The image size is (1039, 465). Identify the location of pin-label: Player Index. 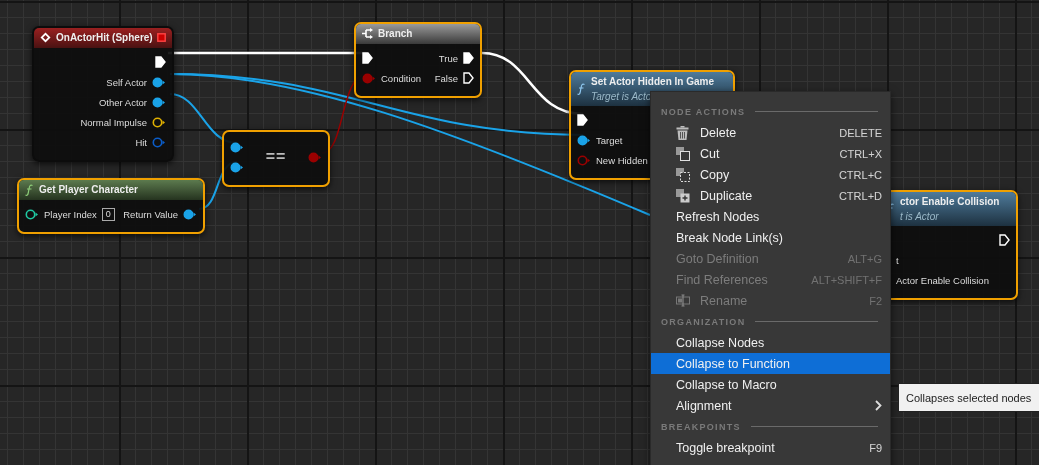
(70, 214).